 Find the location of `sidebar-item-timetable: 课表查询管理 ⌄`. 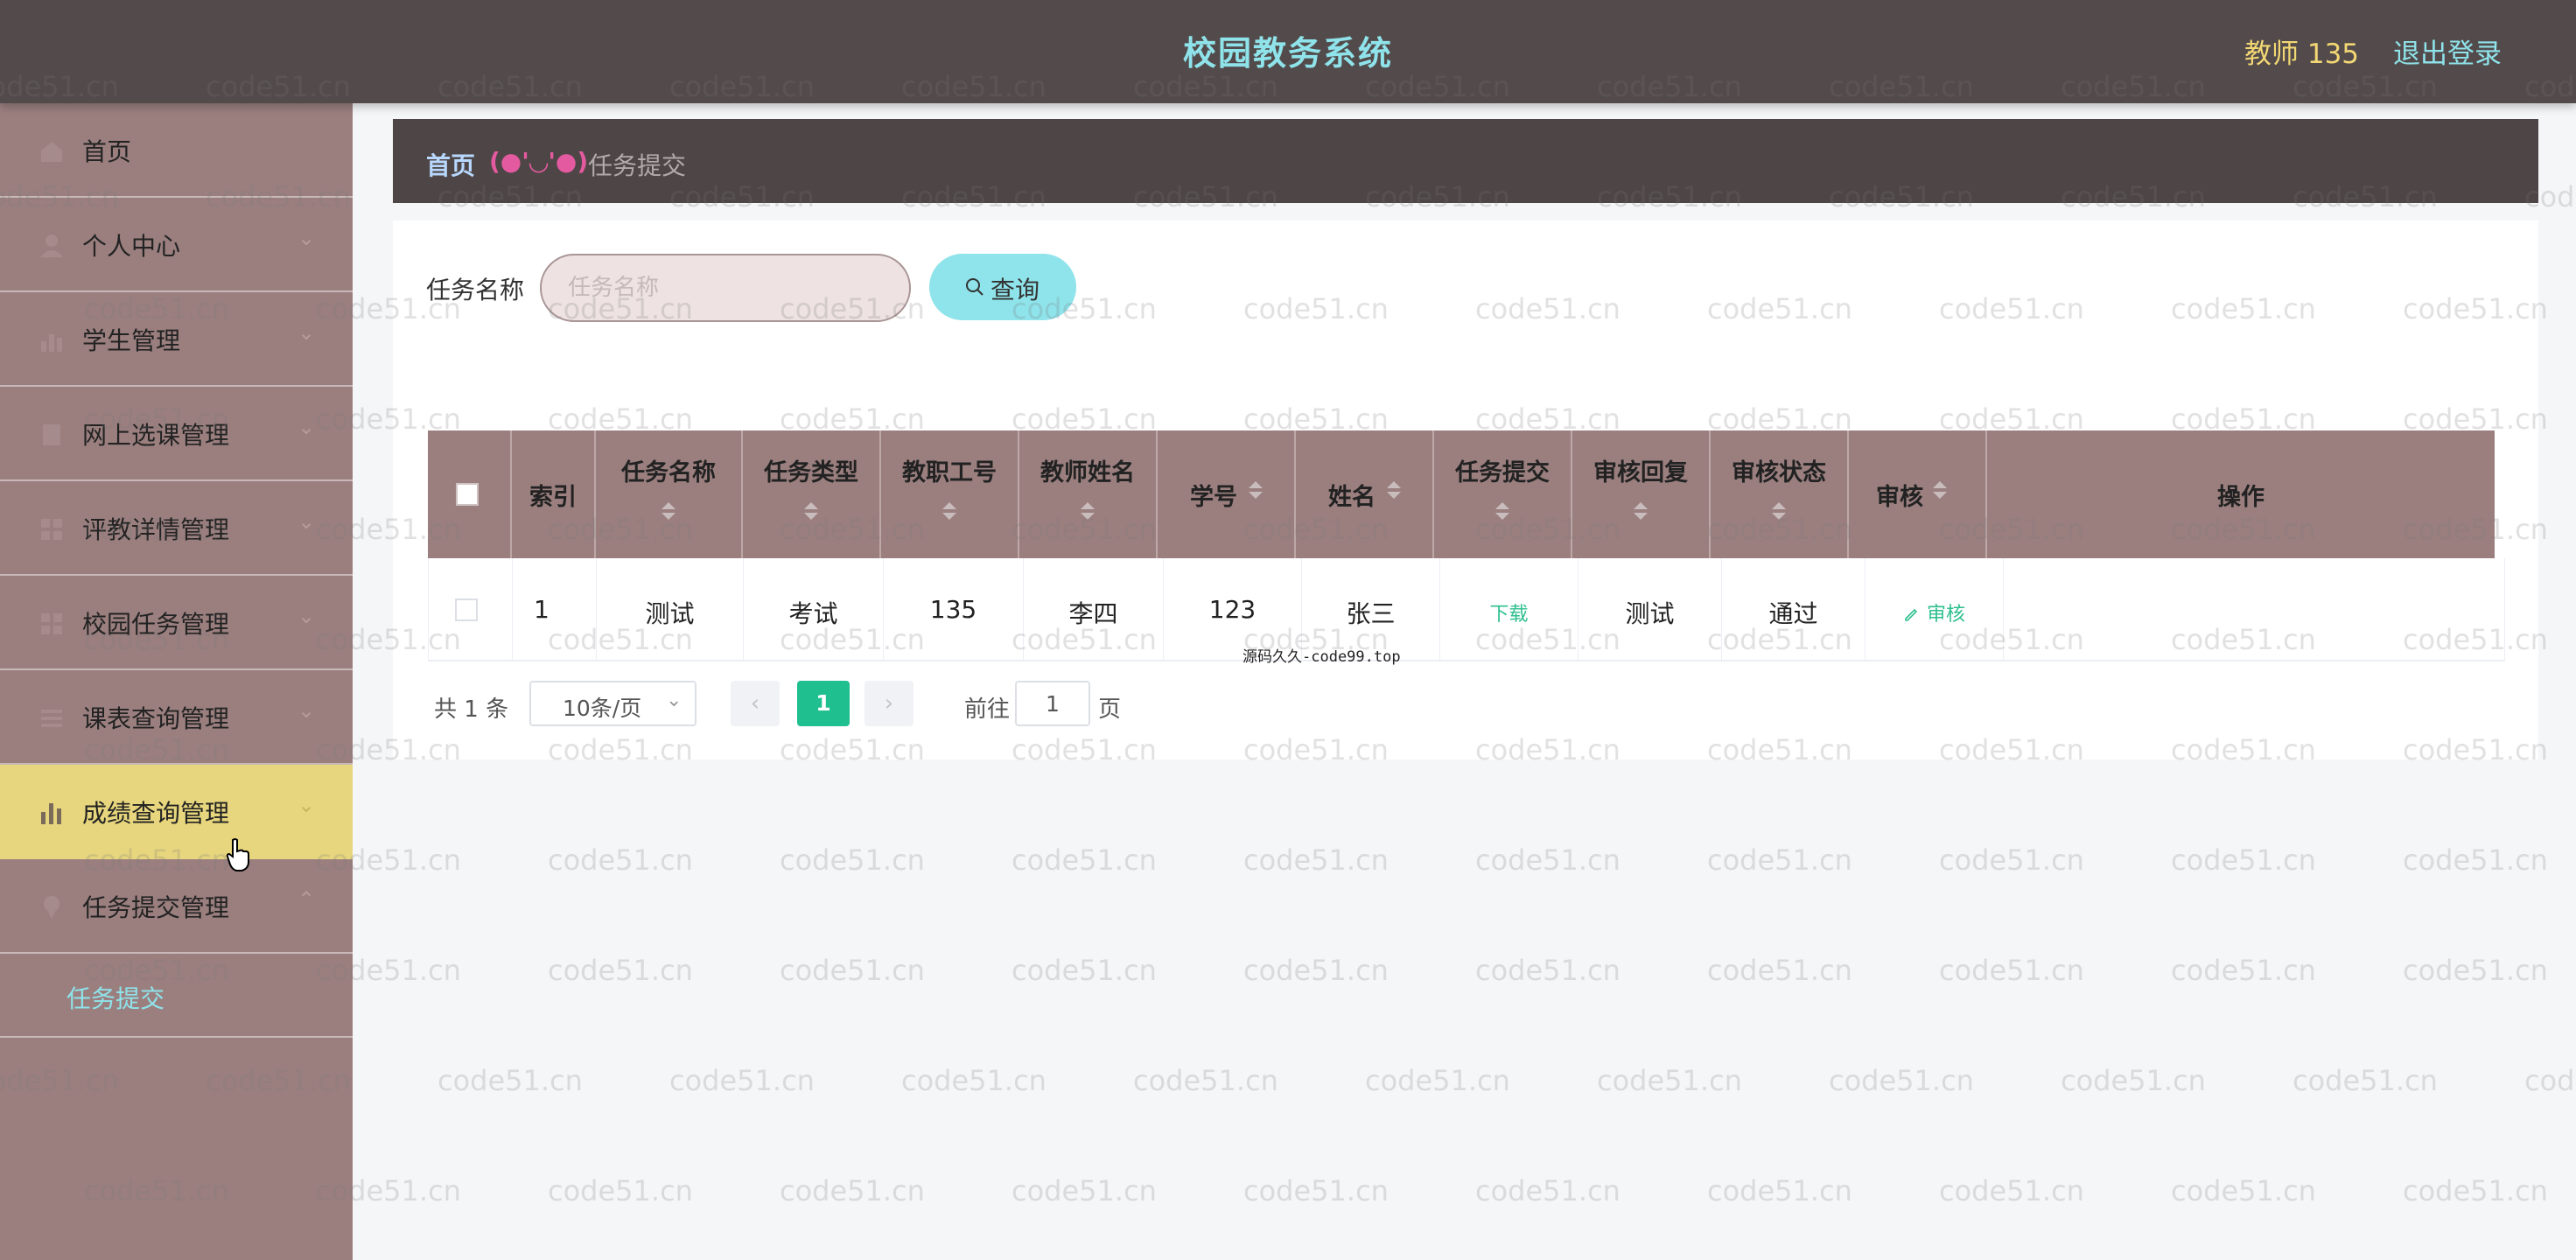

sidebar-item-timetable: 课表查询管理 ⌄ is located at coordinates (176, 717).